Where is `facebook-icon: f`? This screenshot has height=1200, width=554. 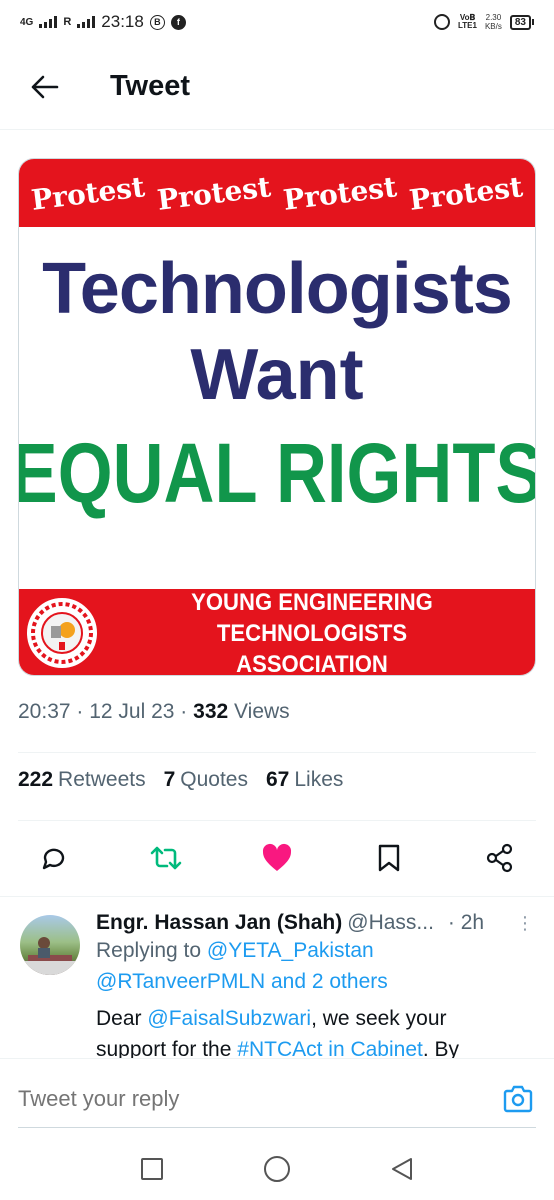 facebook-icon: f is located at coordinates (178, 22).